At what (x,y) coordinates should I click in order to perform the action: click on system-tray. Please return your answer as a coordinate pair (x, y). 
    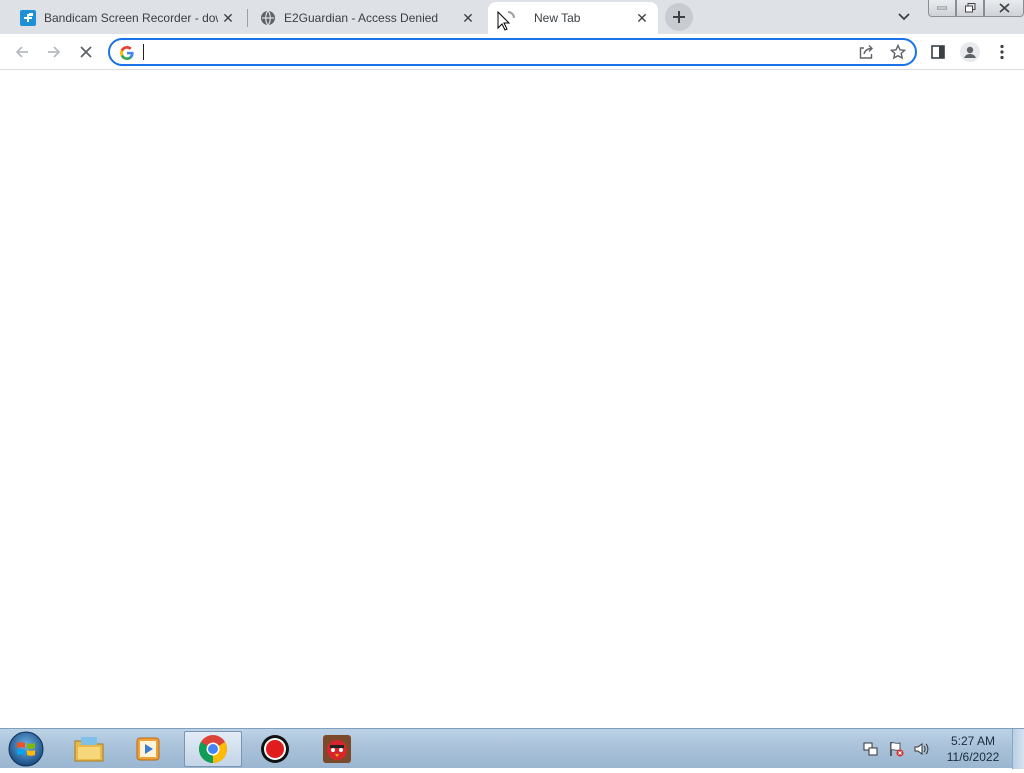
    Looking at the image, I should click on (899, 749).